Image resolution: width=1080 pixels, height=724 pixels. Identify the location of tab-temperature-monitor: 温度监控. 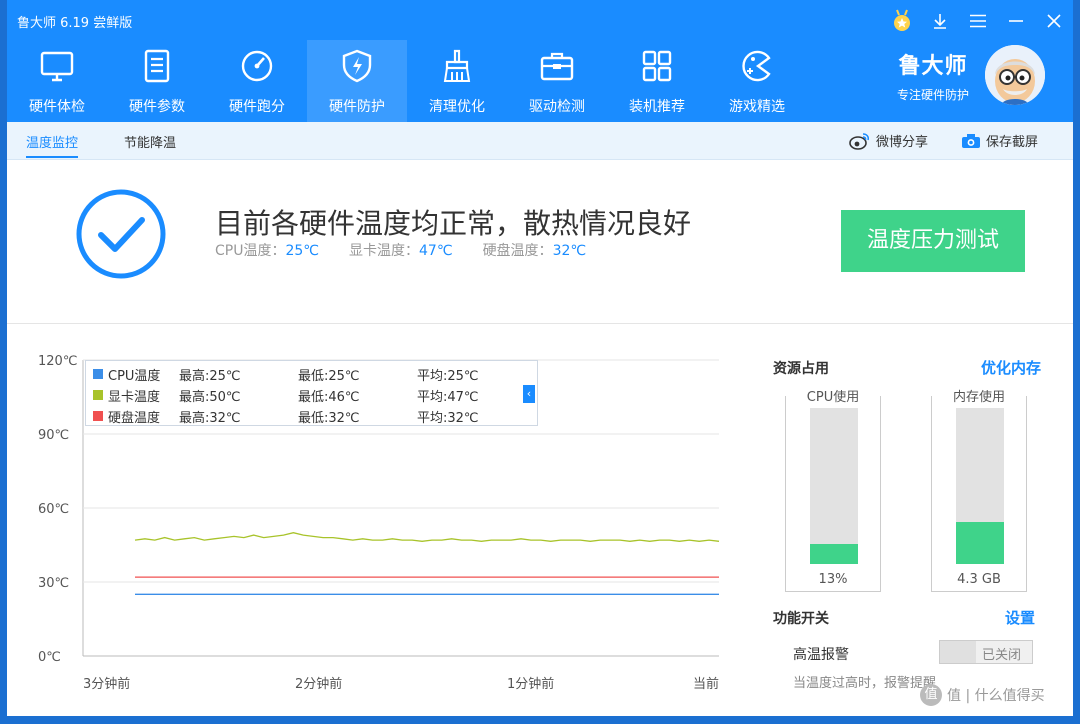
(52, 145).